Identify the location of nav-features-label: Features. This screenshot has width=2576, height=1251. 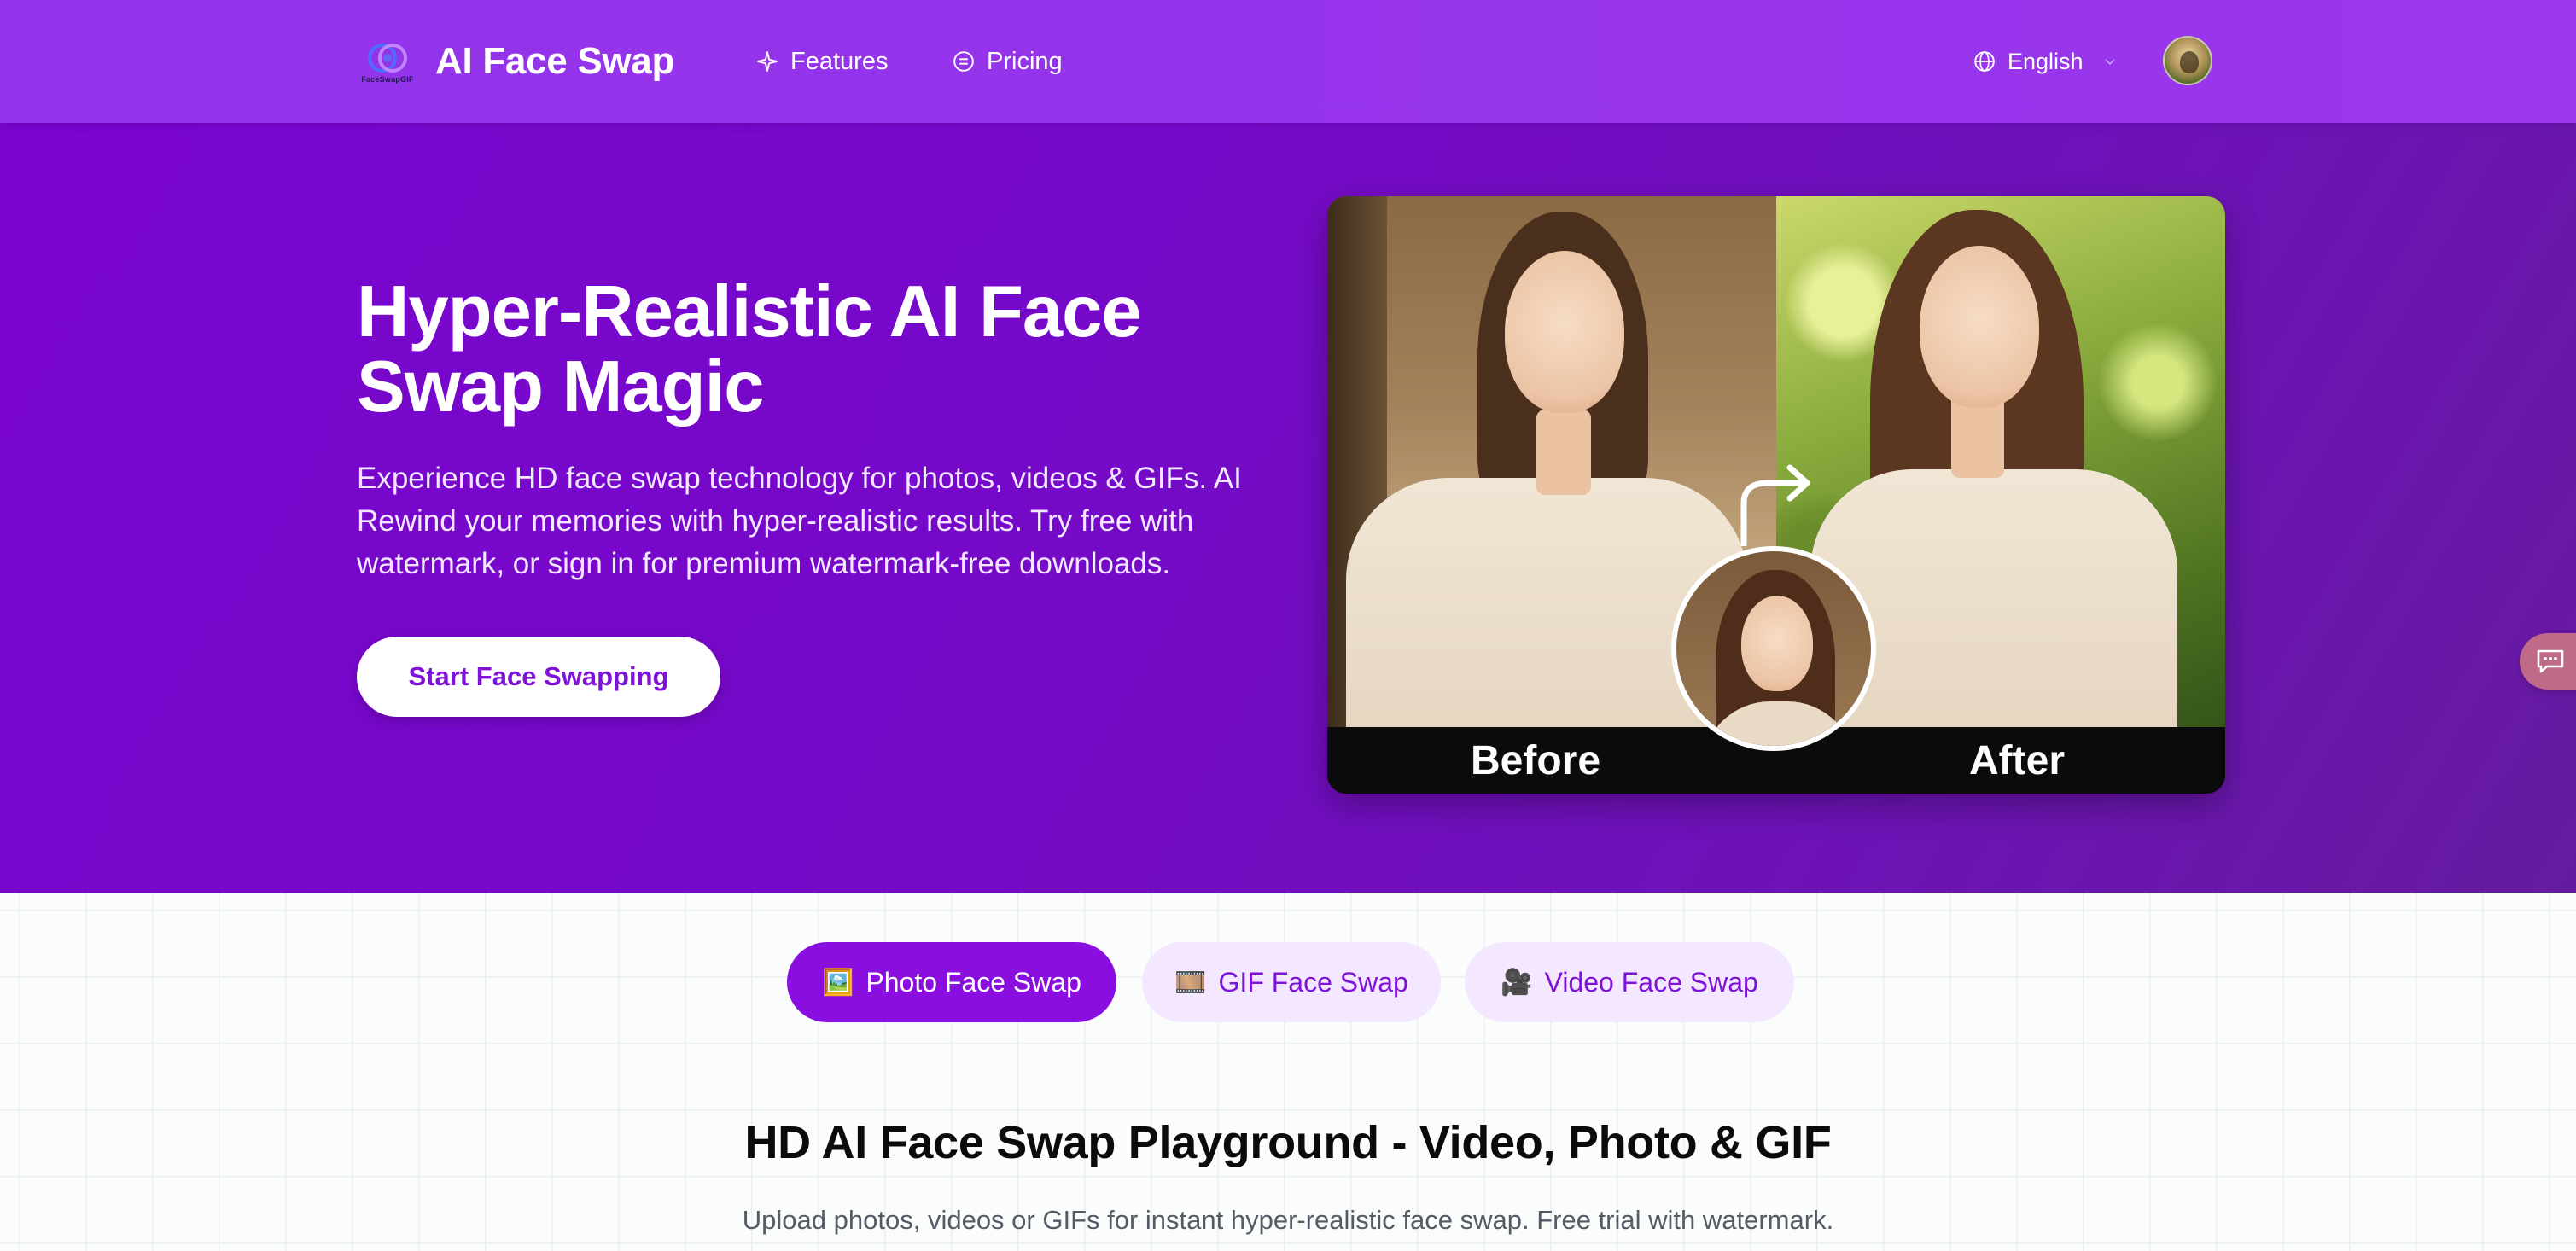
(839, 61).